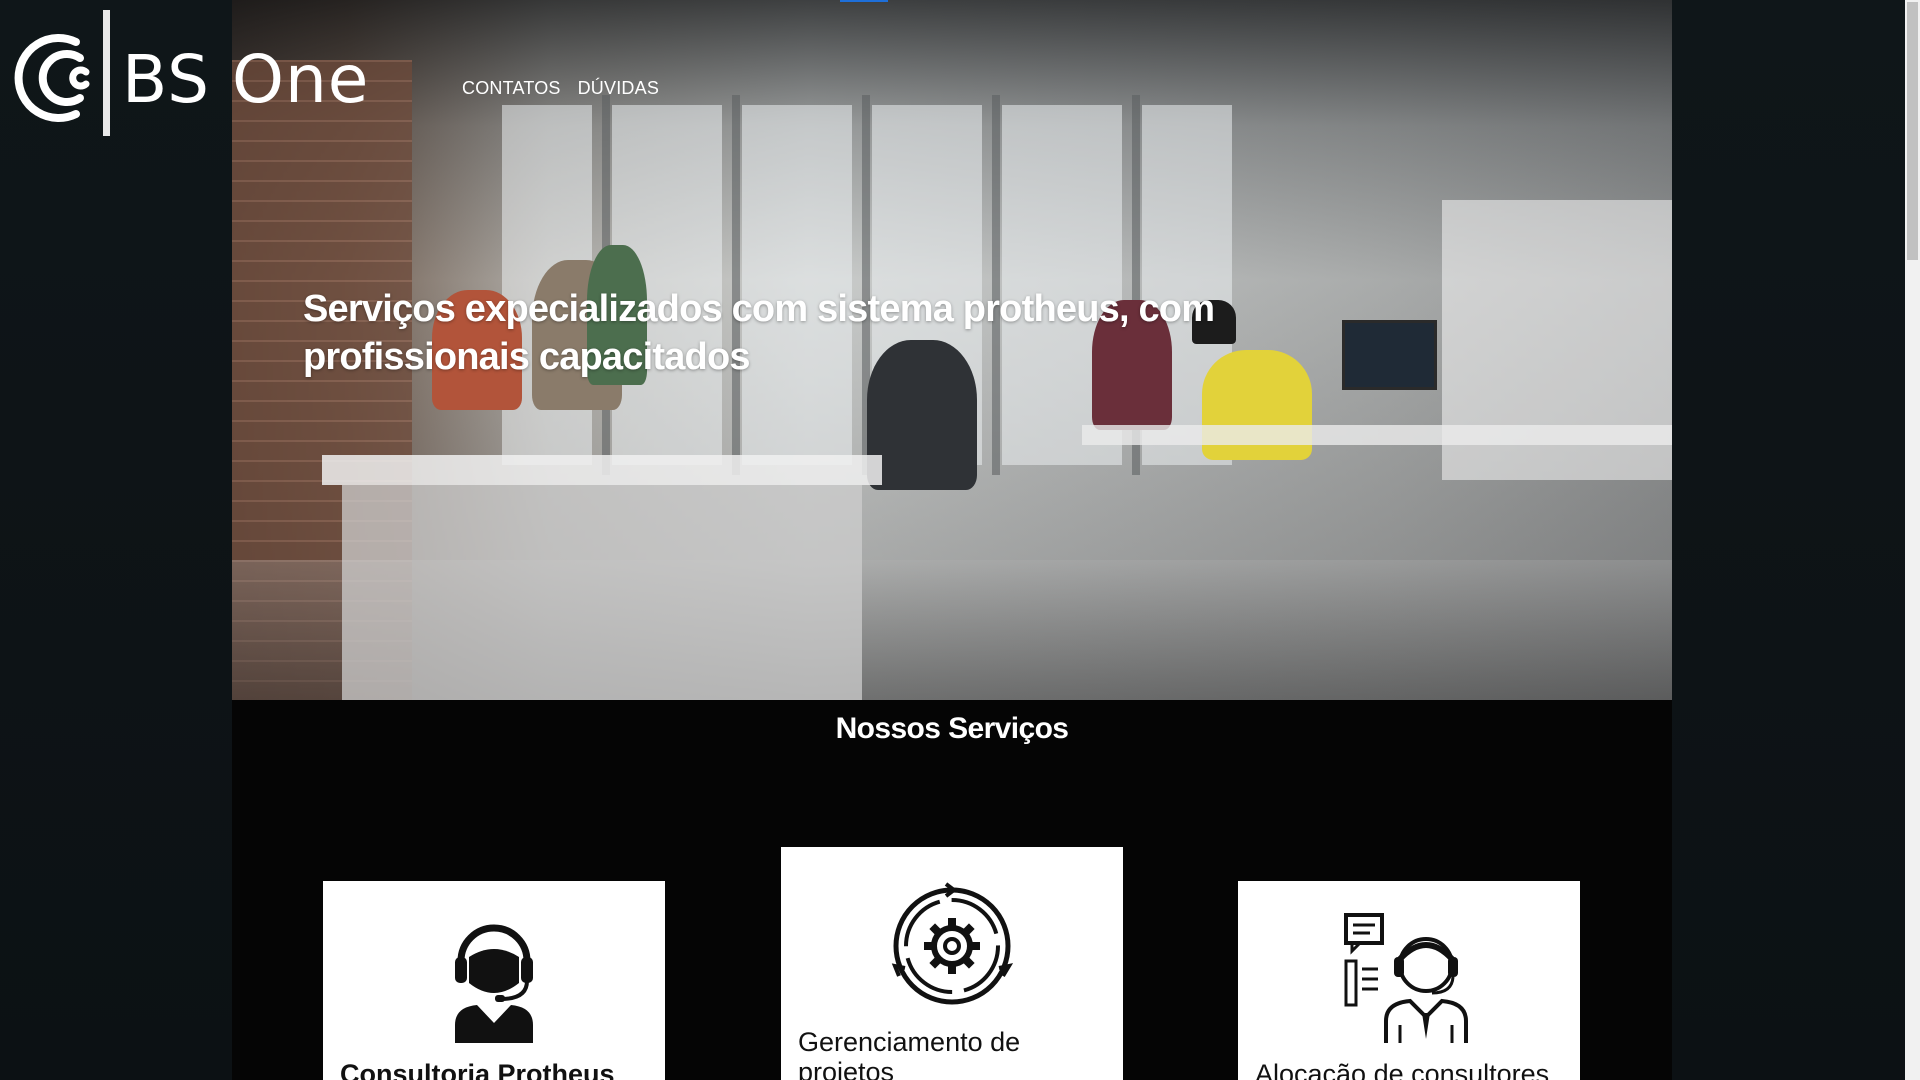 The image size is (1920, 1080). What do you see at coordinates (246, 79) in the screenshot?
I see `brand-name: BS One` at bounding box center [246, 79].